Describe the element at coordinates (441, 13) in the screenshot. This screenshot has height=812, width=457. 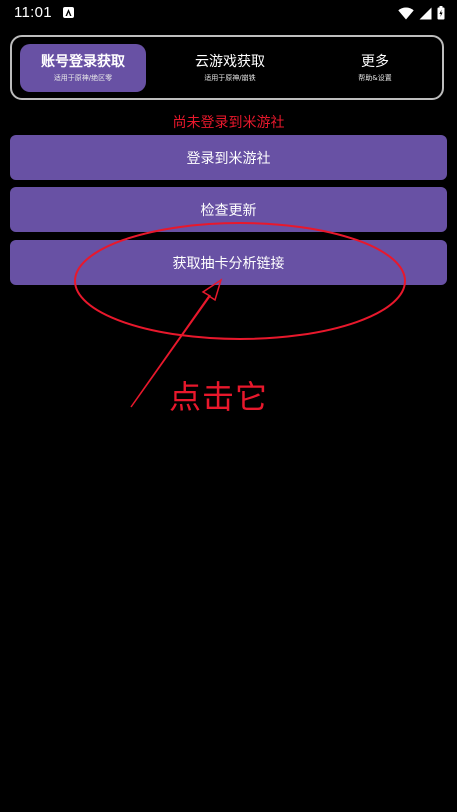
I see `battery-icon` at that location.